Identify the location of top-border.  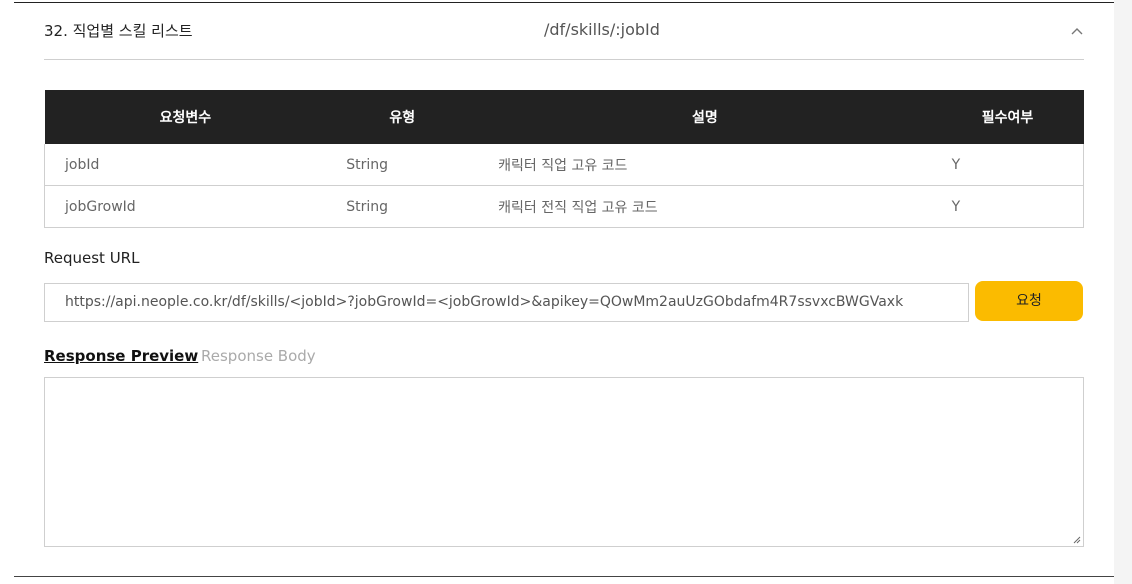
(564, 2).